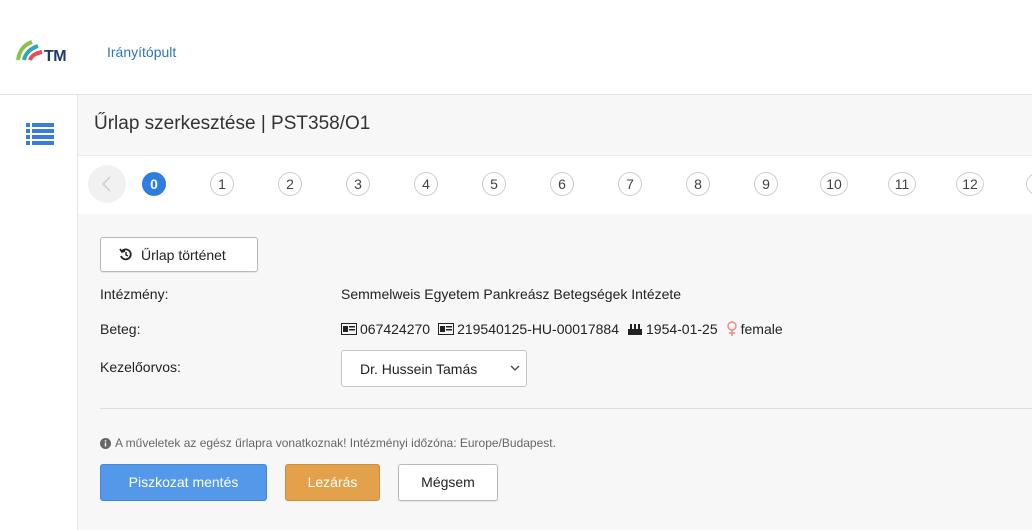 The image size is (1032, 530). Describe the element at coordinates (731, 328) in the screenshot. I see `female-icon` at that location.